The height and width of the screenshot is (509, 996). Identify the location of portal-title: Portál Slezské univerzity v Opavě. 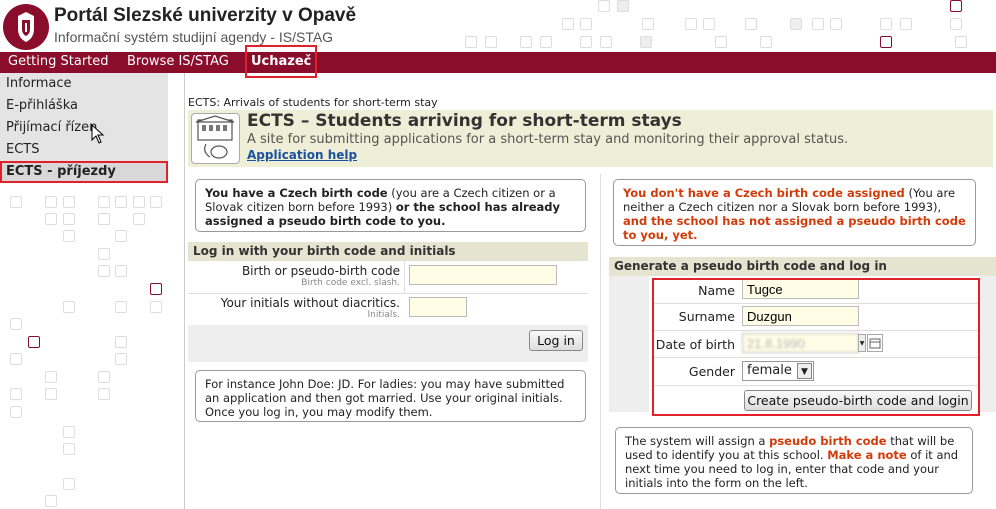
(205, 15).